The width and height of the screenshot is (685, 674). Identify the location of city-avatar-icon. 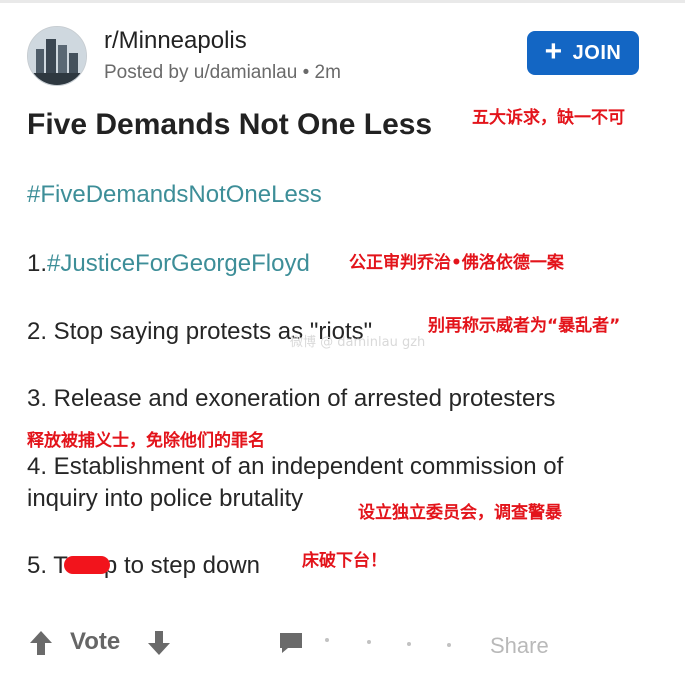
(57, 56).